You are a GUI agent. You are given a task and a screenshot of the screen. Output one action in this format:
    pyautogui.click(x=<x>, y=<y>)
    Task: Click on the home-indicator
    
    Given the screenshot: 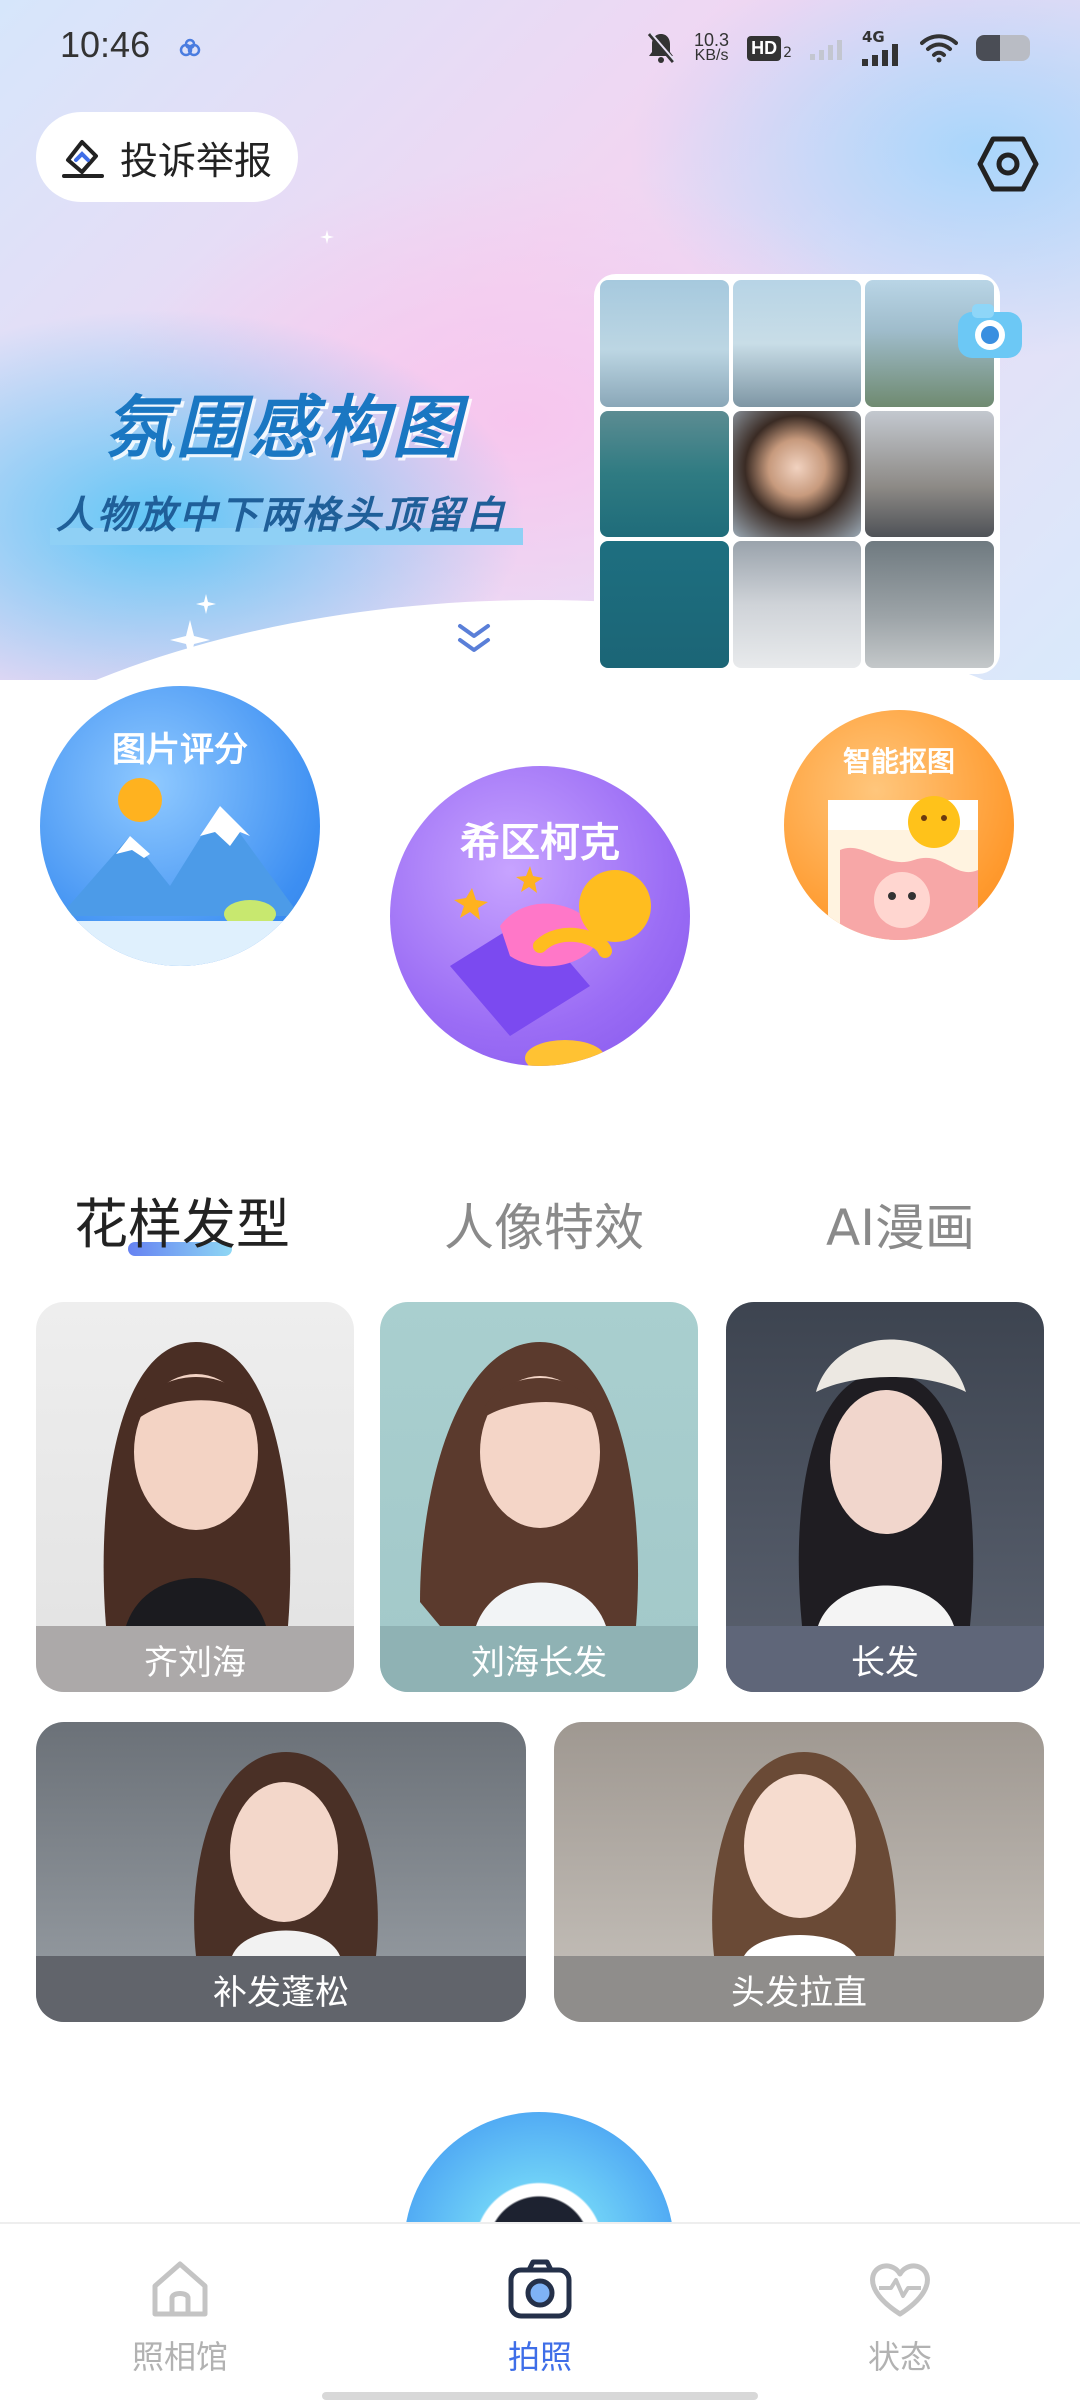 What is the action you would take?
    pyautogui.click(x=540, y=2396)
    